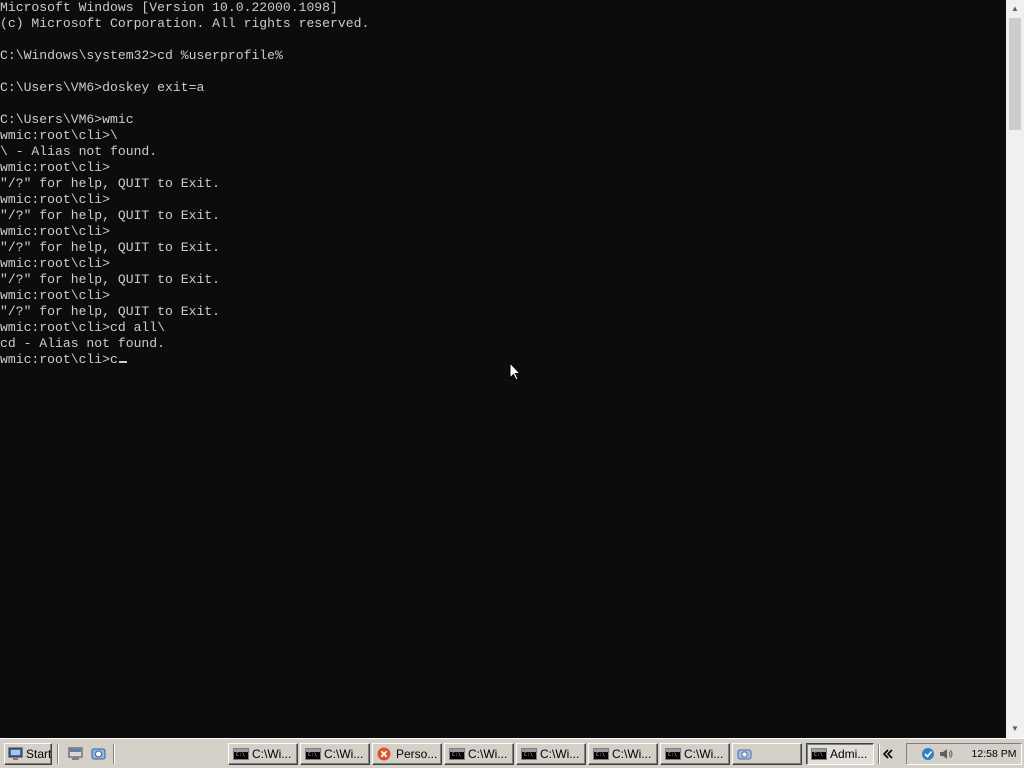 The height and width of the screenshot is (768, 1024). What do you see at coordinates (67, 119) in the screenshot?
I see `console-line: C:\Users\VM6>wmic` at bounding box center [67, 119].